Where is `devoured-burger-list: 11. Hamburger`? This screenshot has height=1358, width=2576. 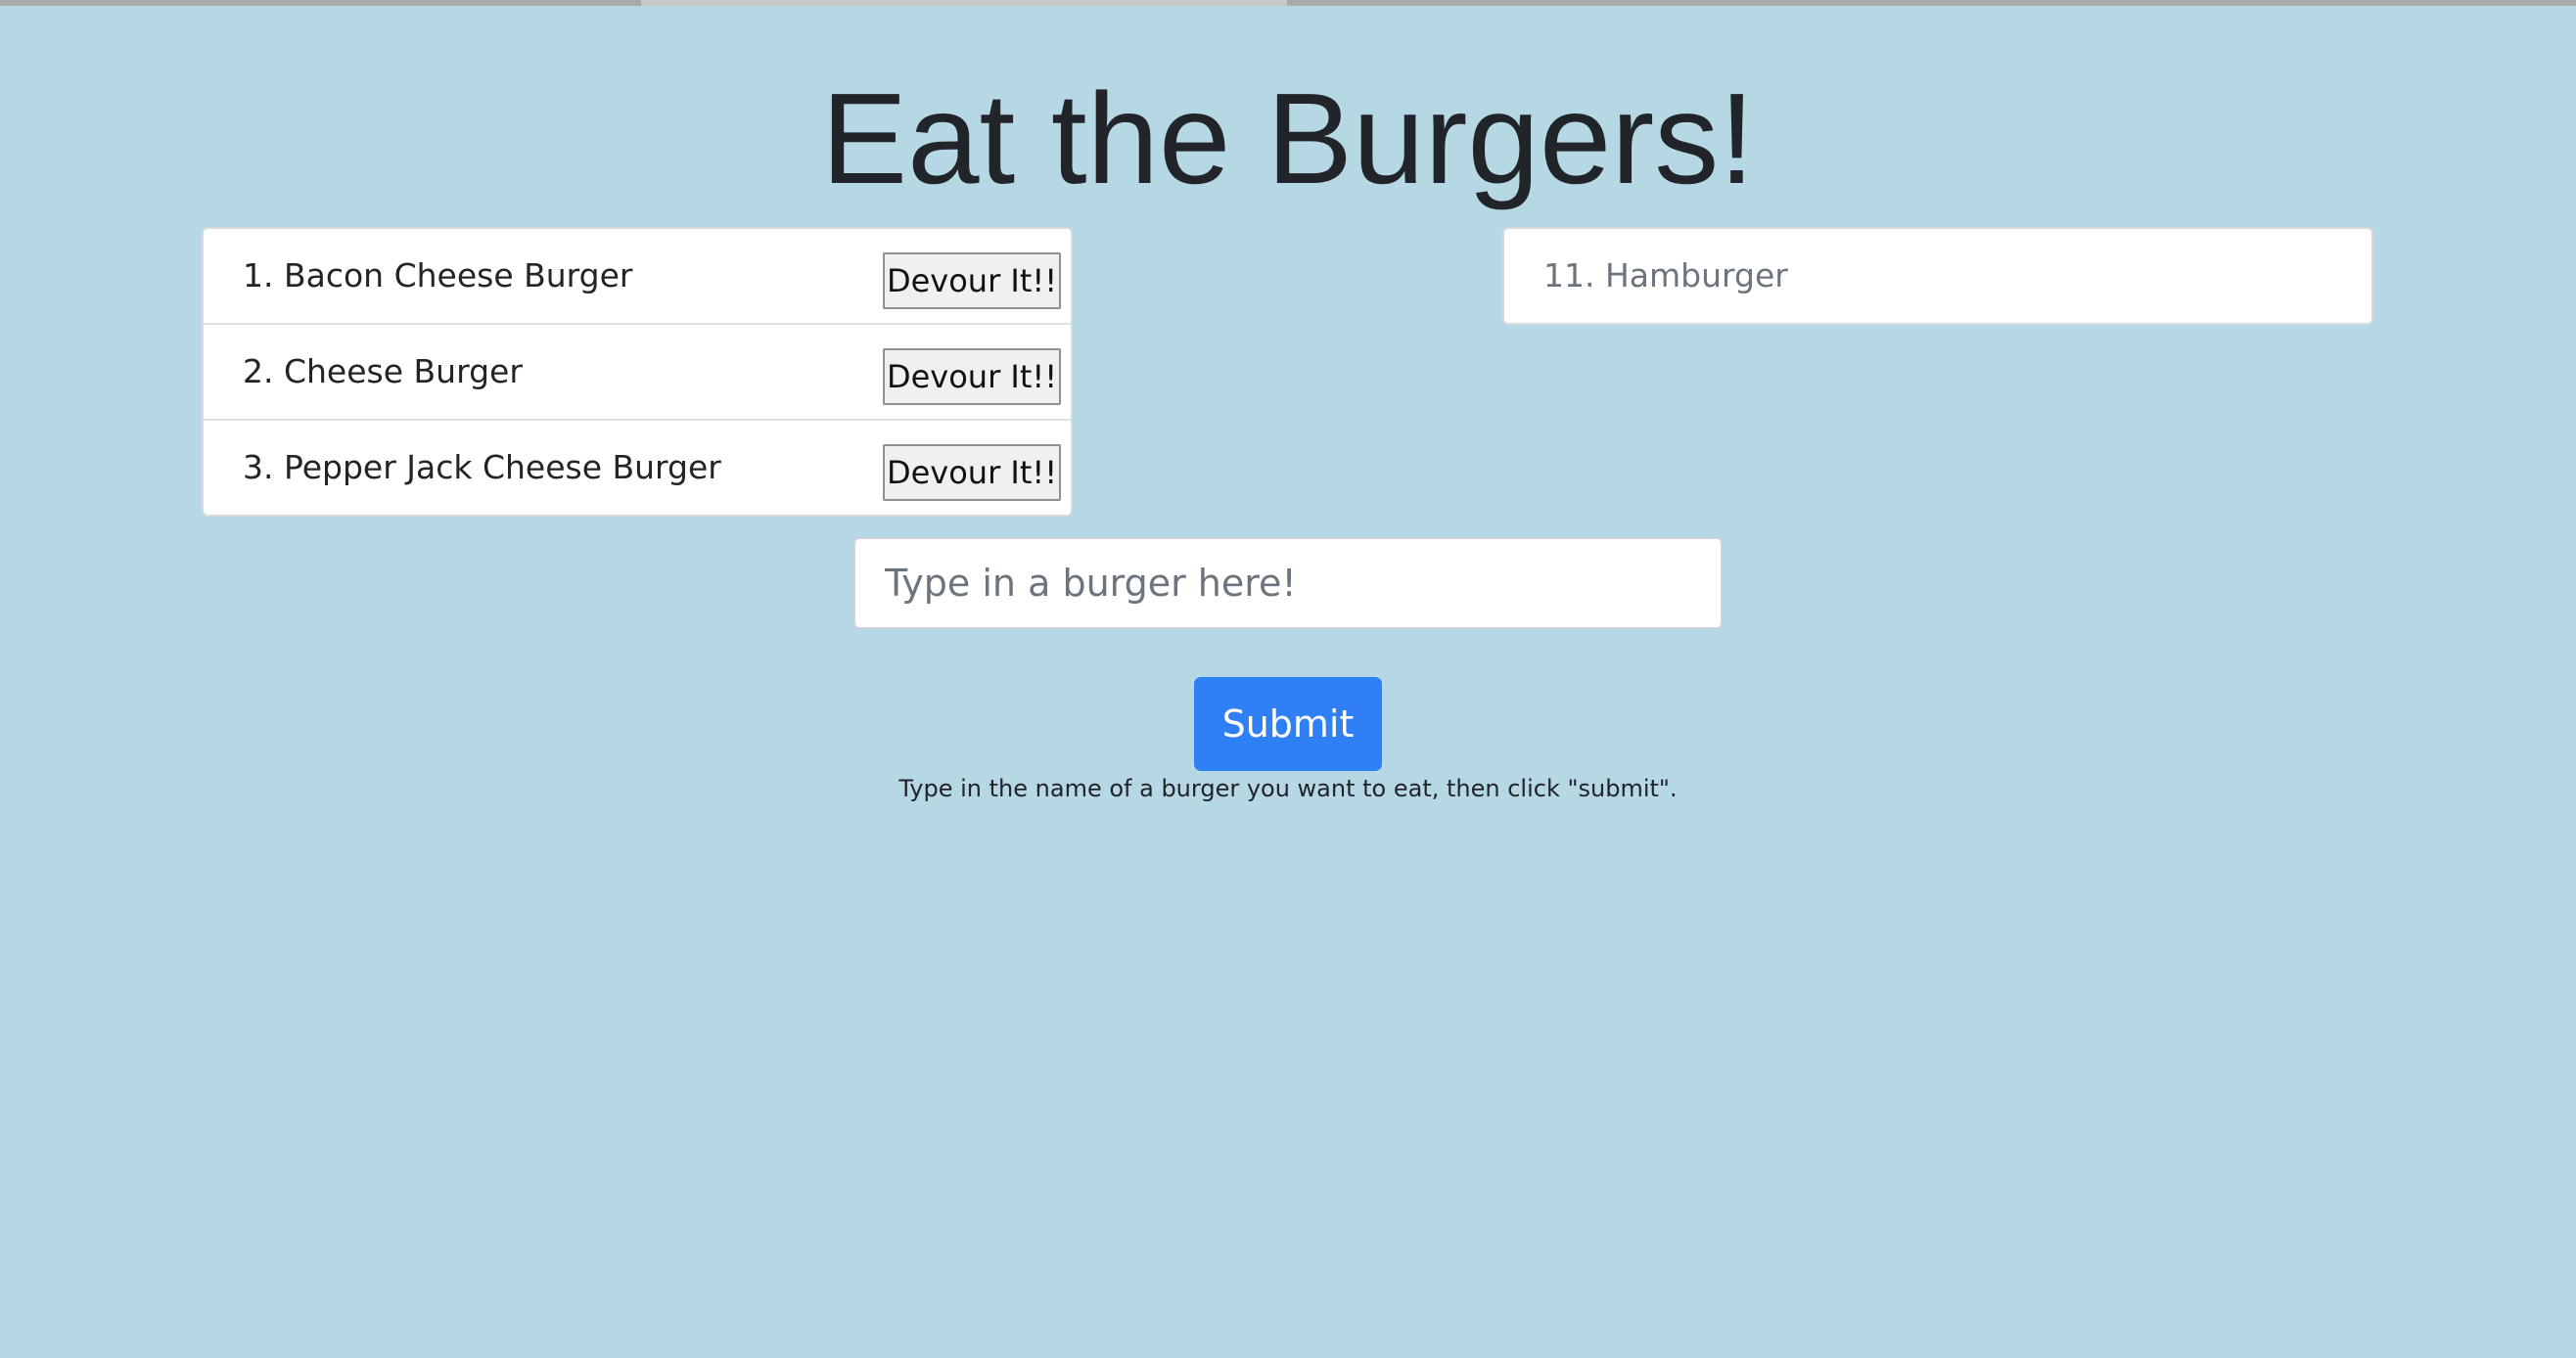
devoured-burger-list: 11. Hamburger is located at coordinates (1937, 276).